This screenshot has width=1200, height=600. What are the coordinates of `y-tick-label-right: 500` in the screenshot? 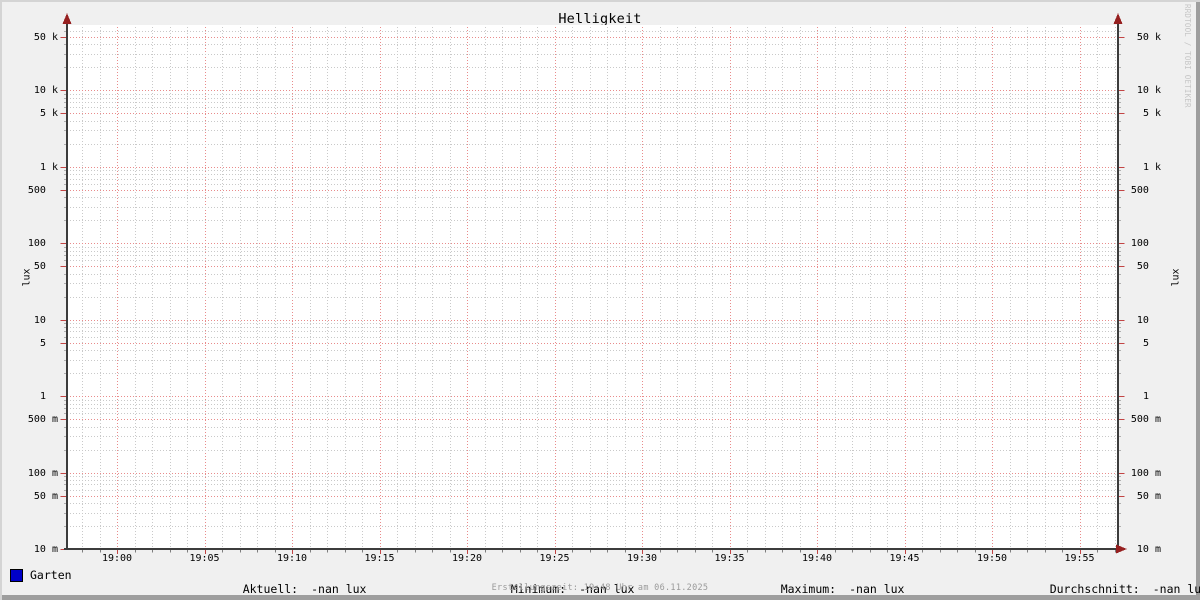 It's located at (1145, 190).